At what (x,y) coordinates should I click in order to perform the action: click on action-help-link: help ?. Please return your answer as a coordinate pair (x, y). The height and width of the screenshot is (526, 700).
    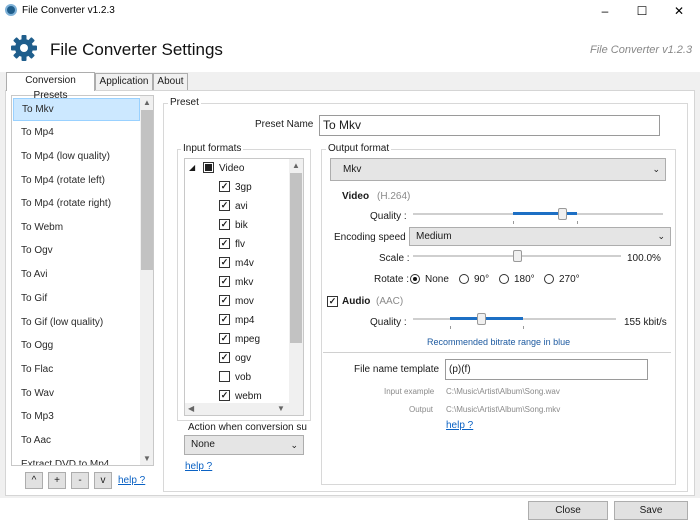
    Looking at the image, I should click on (198, 466).